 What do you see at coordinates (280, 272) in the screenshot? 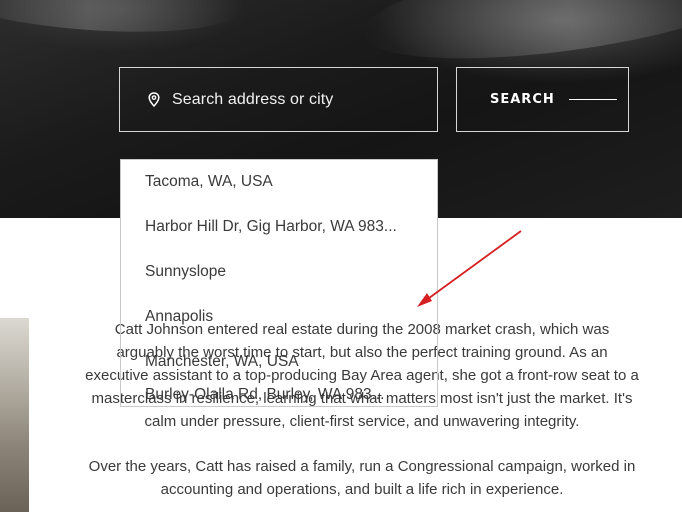
I see `suggestion-item: Sunnyslope` at bounding box center [280, 272].